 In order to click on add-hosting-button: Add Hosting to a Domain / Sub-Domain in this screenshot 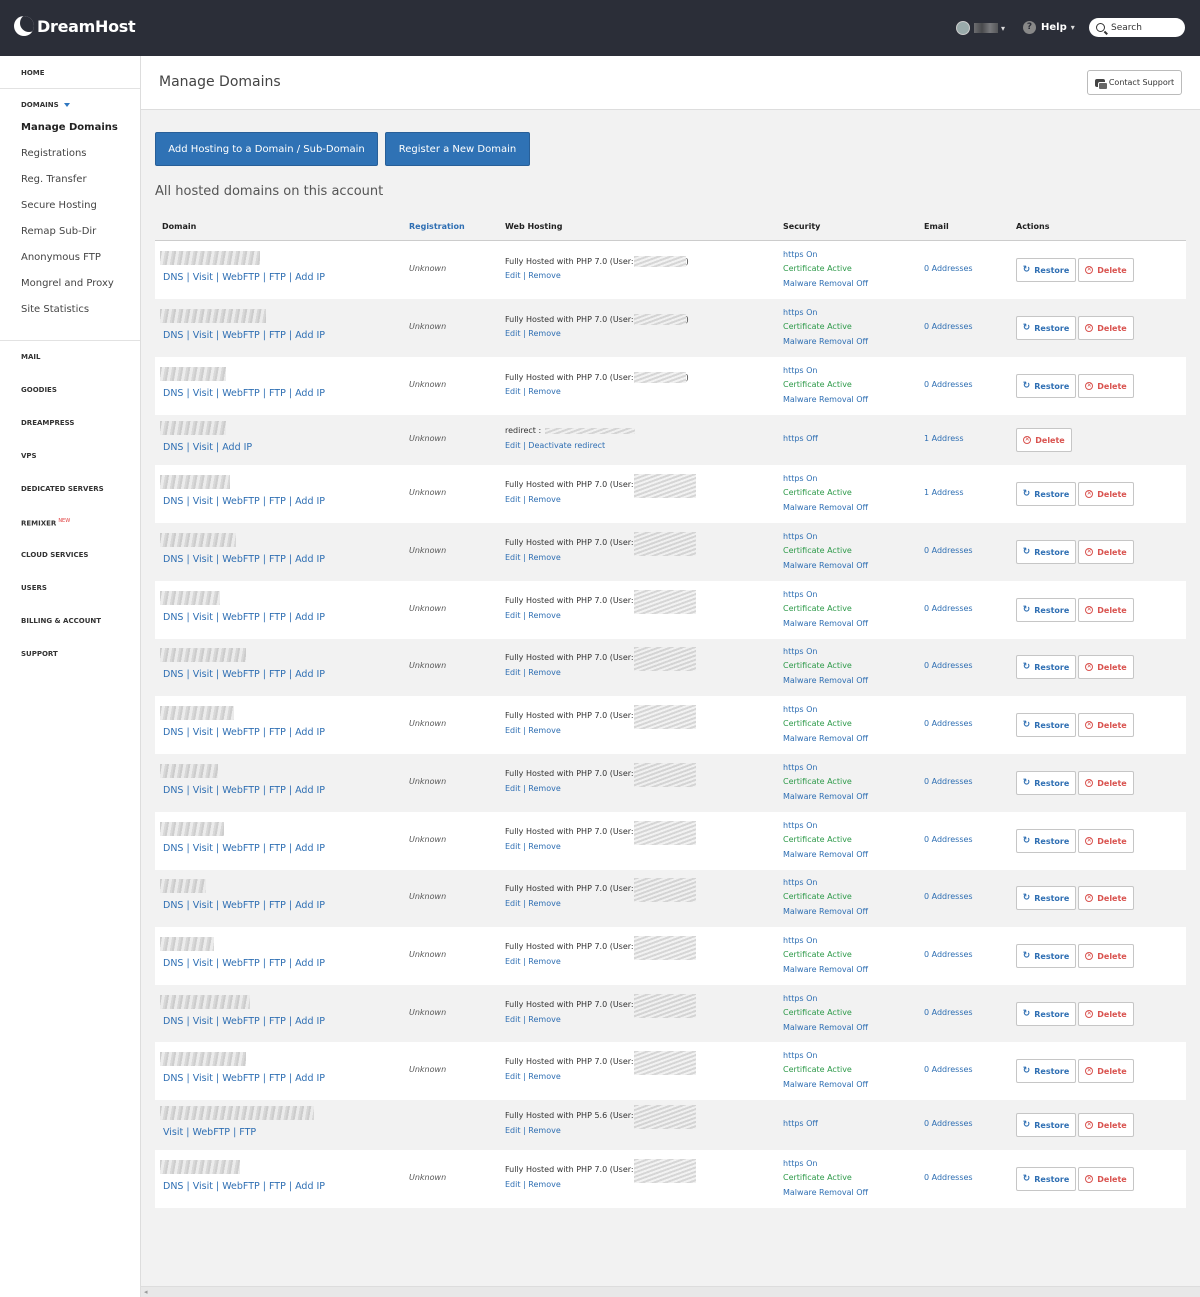, I will do `click(266, 149)`.